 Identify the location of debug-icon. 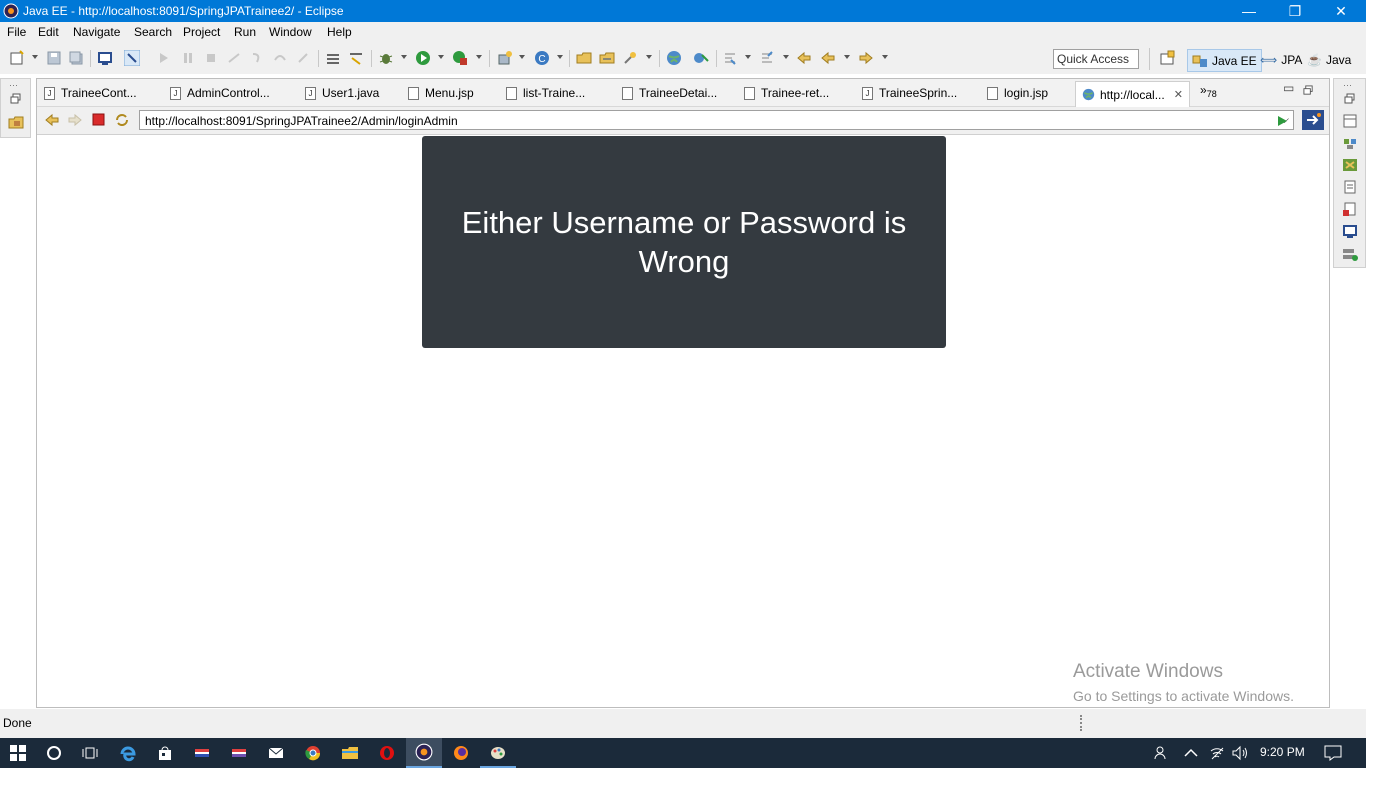
(386, 58).